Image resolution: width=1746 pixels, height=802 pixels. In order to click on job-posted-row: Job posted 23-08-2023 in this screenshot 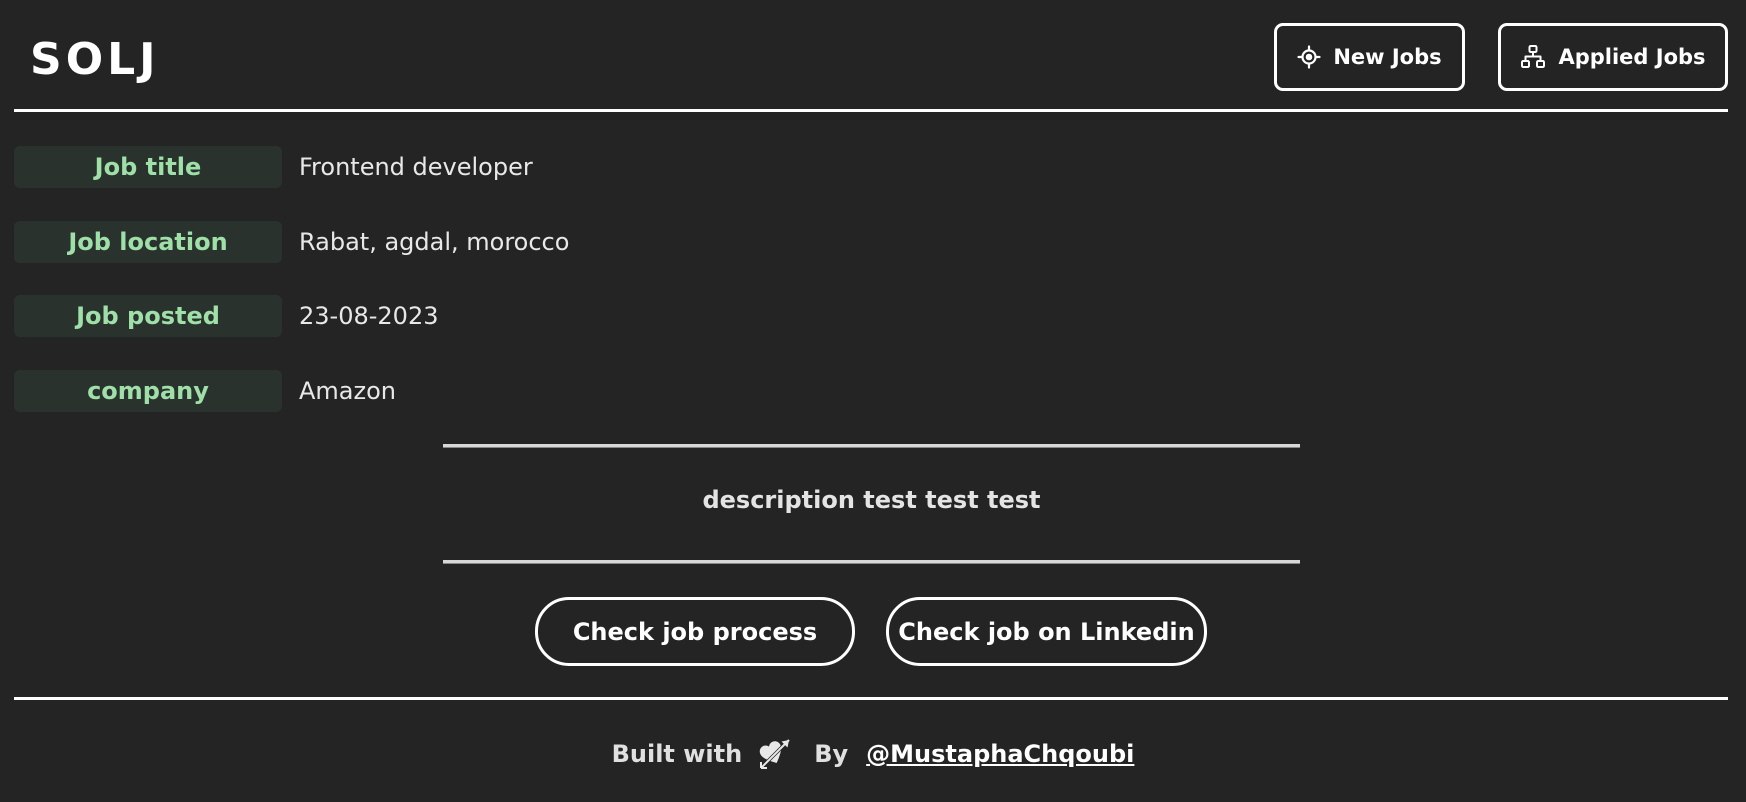, I will do `click(226, 316)`.